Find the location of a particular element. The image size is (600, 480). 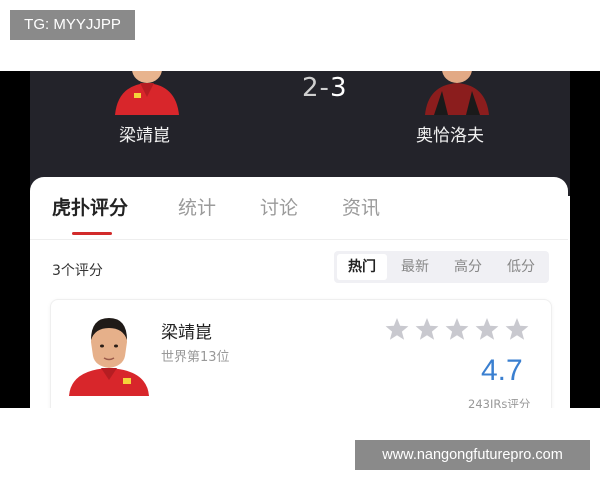

tab-discussion: 讨论 is located at coordinates (279, 206).